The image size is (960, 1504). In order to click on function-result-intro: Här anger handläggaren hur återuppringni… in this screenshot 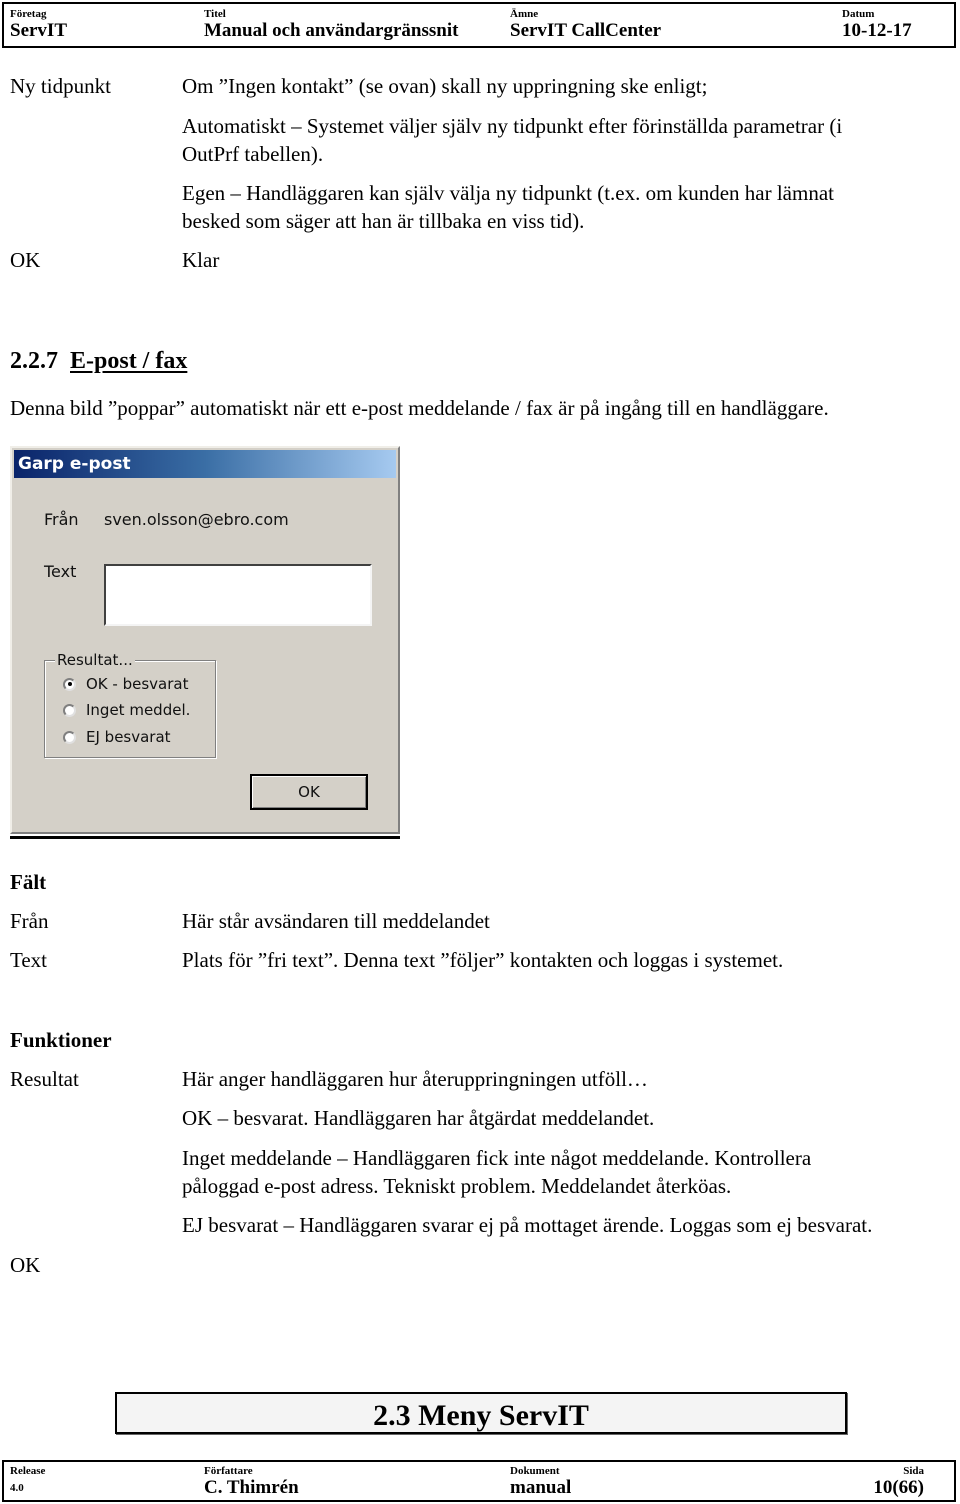, I will do `click(415, 1079)`.